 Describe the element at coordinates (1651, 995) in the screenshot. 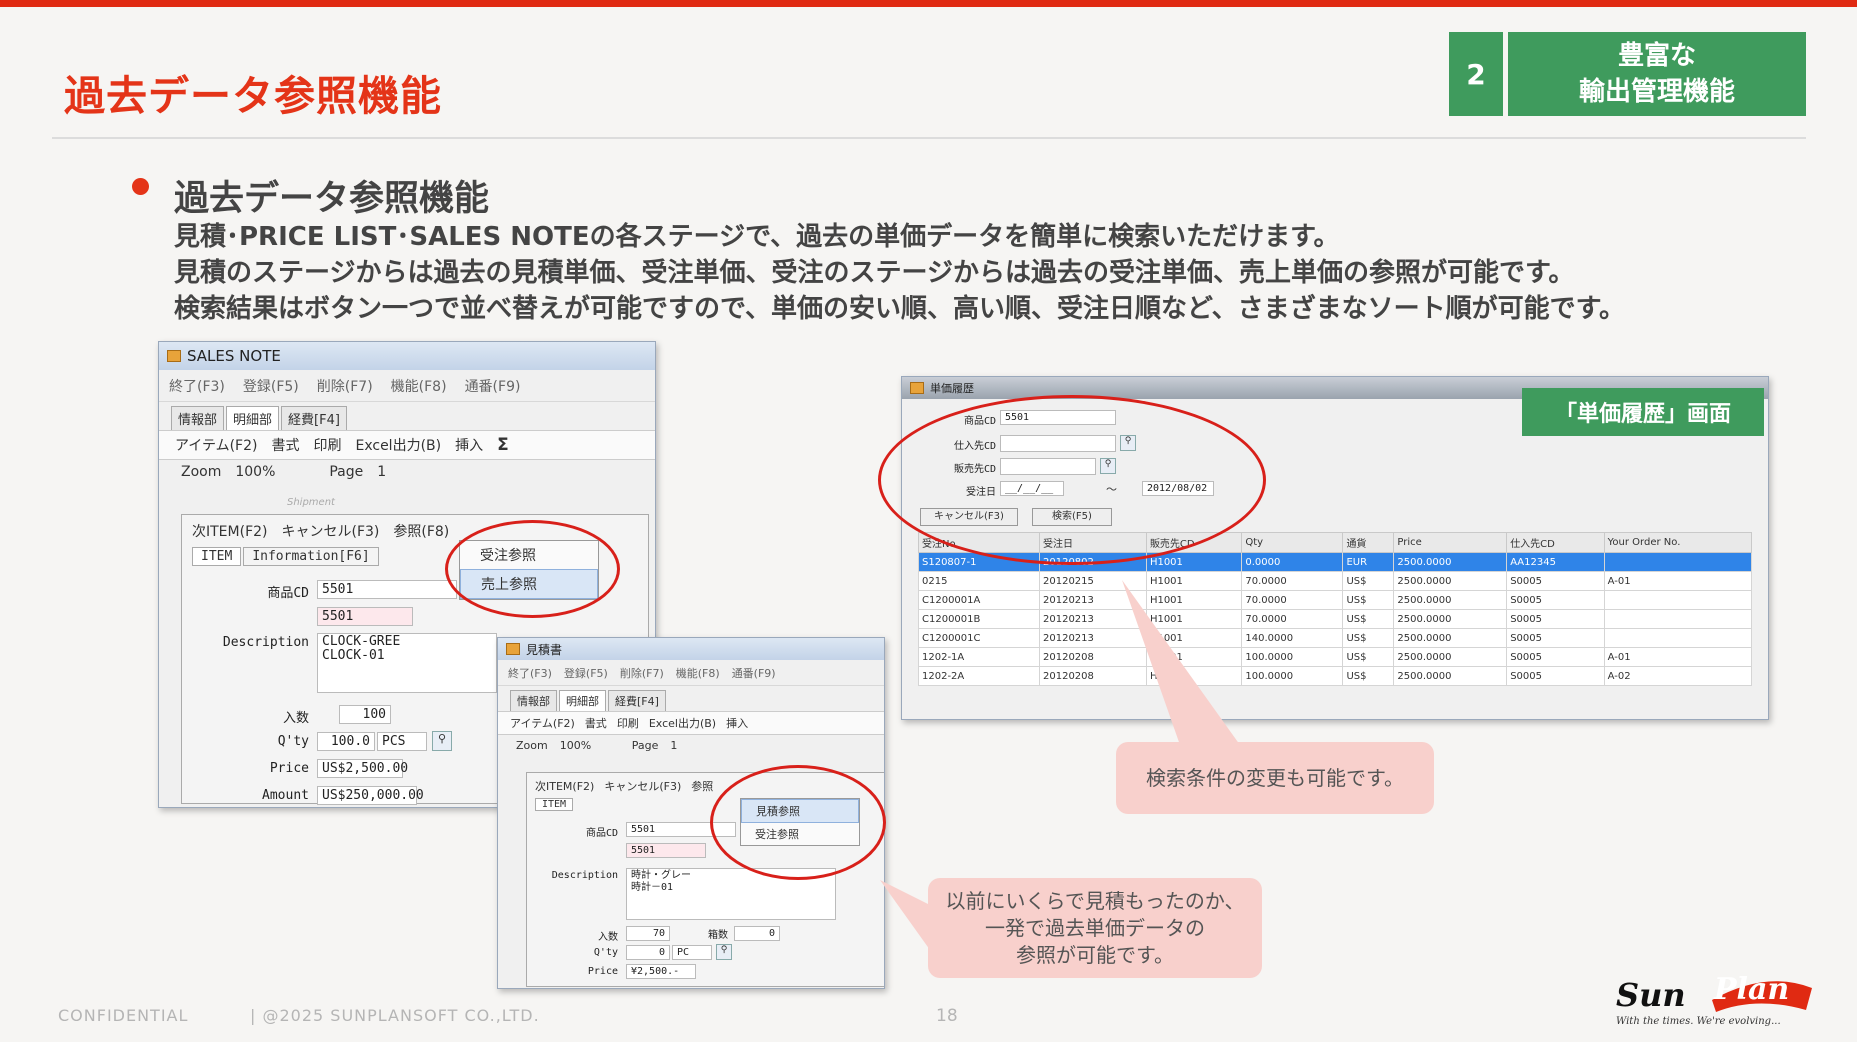

I see `logo-sun: Sun` at that location.